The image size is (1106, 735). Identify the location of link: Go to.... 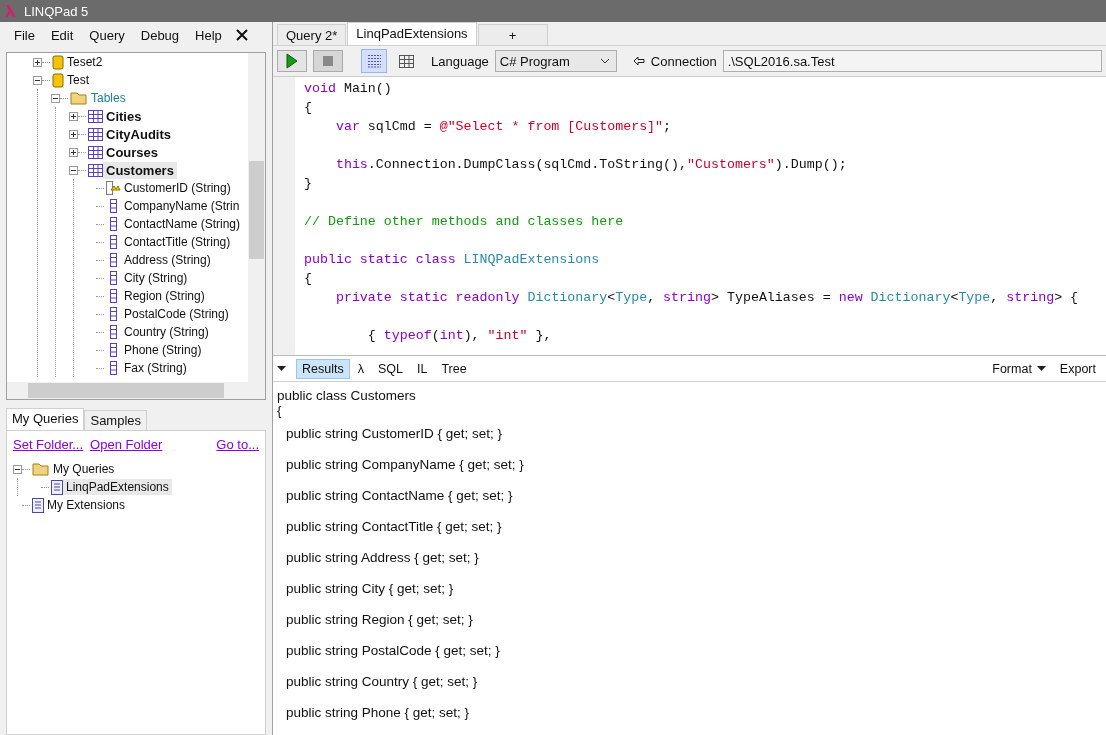
(237, 444).